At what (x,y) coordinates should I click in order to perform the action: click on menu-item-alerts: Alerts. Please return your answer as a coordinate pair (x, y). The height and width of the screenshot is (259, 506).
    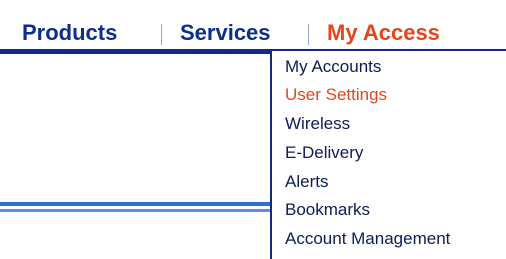
    Looking at the image, I should click on (306, 182).